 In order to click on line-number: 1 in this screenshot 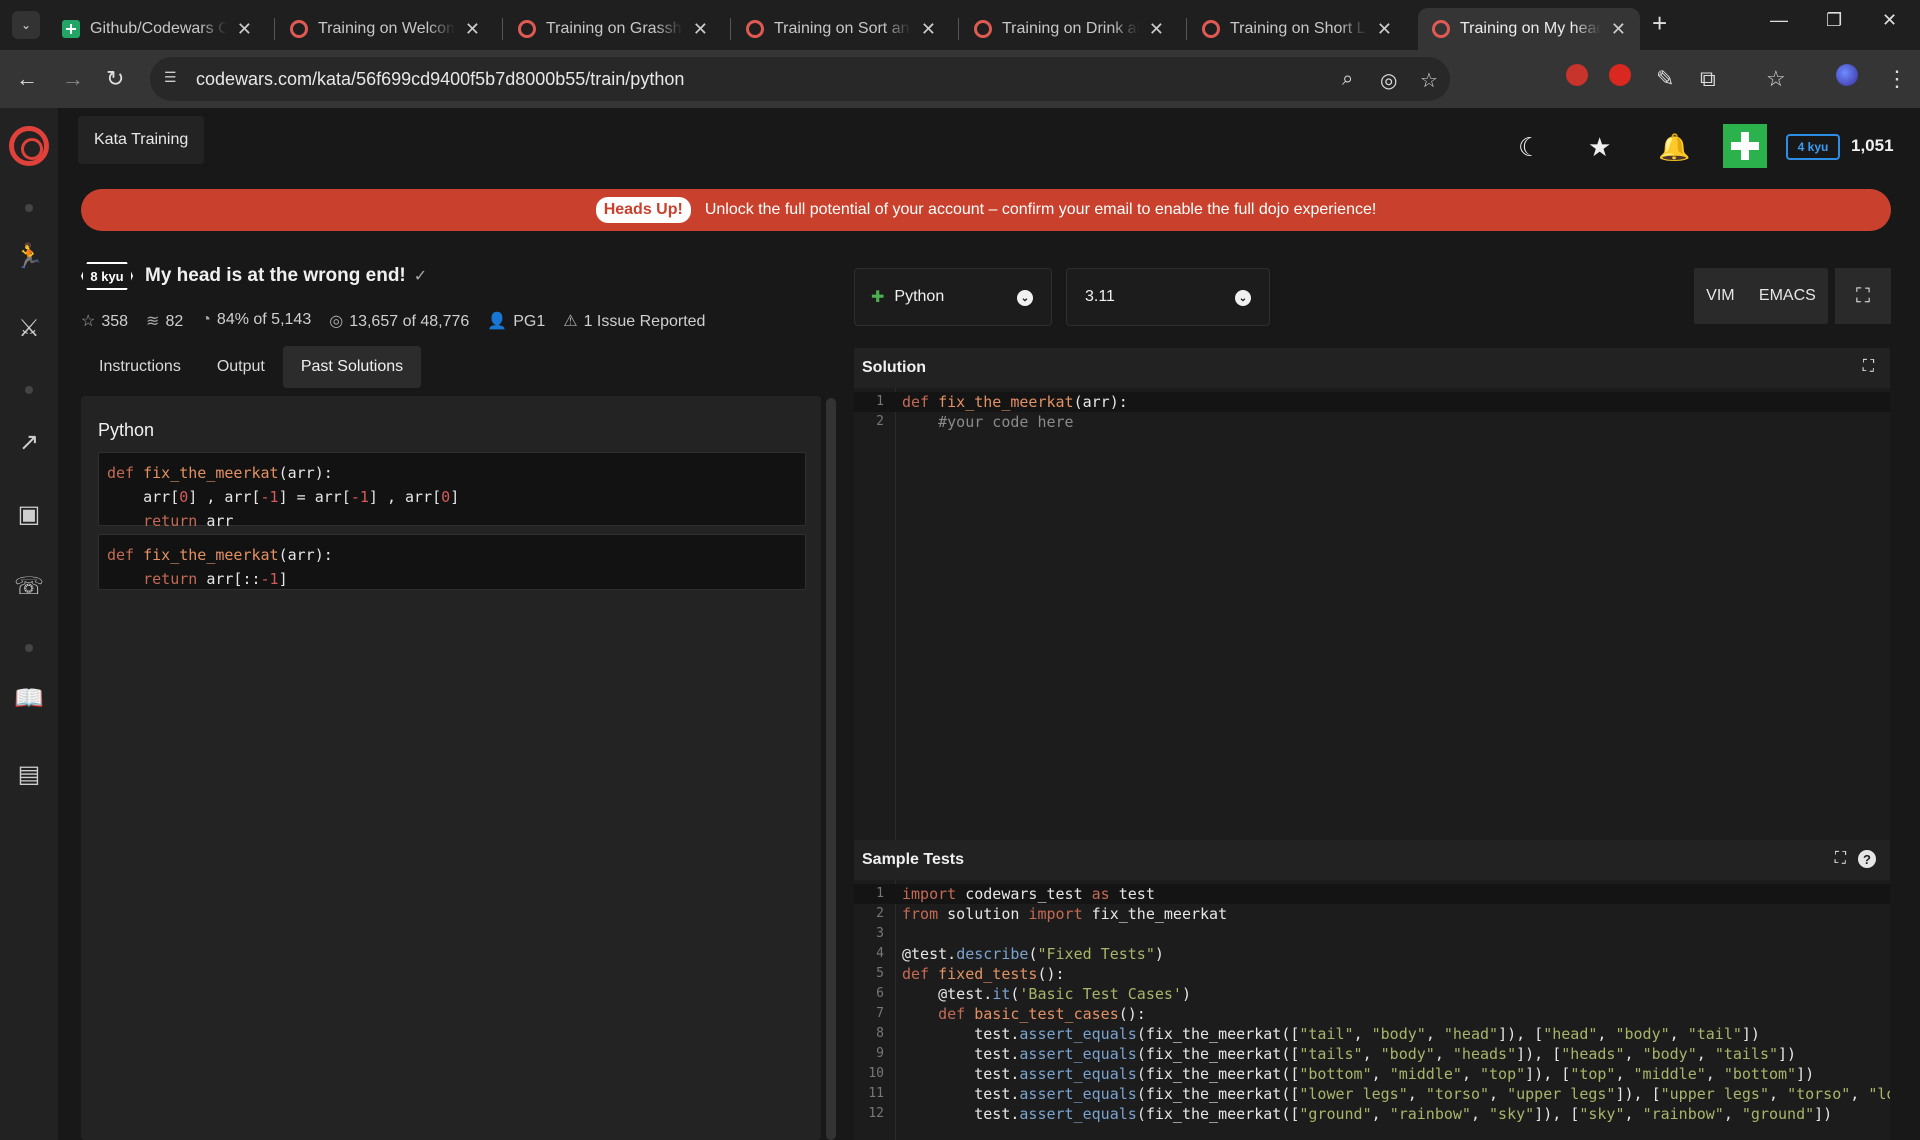, I will do `click(880, 401)`.